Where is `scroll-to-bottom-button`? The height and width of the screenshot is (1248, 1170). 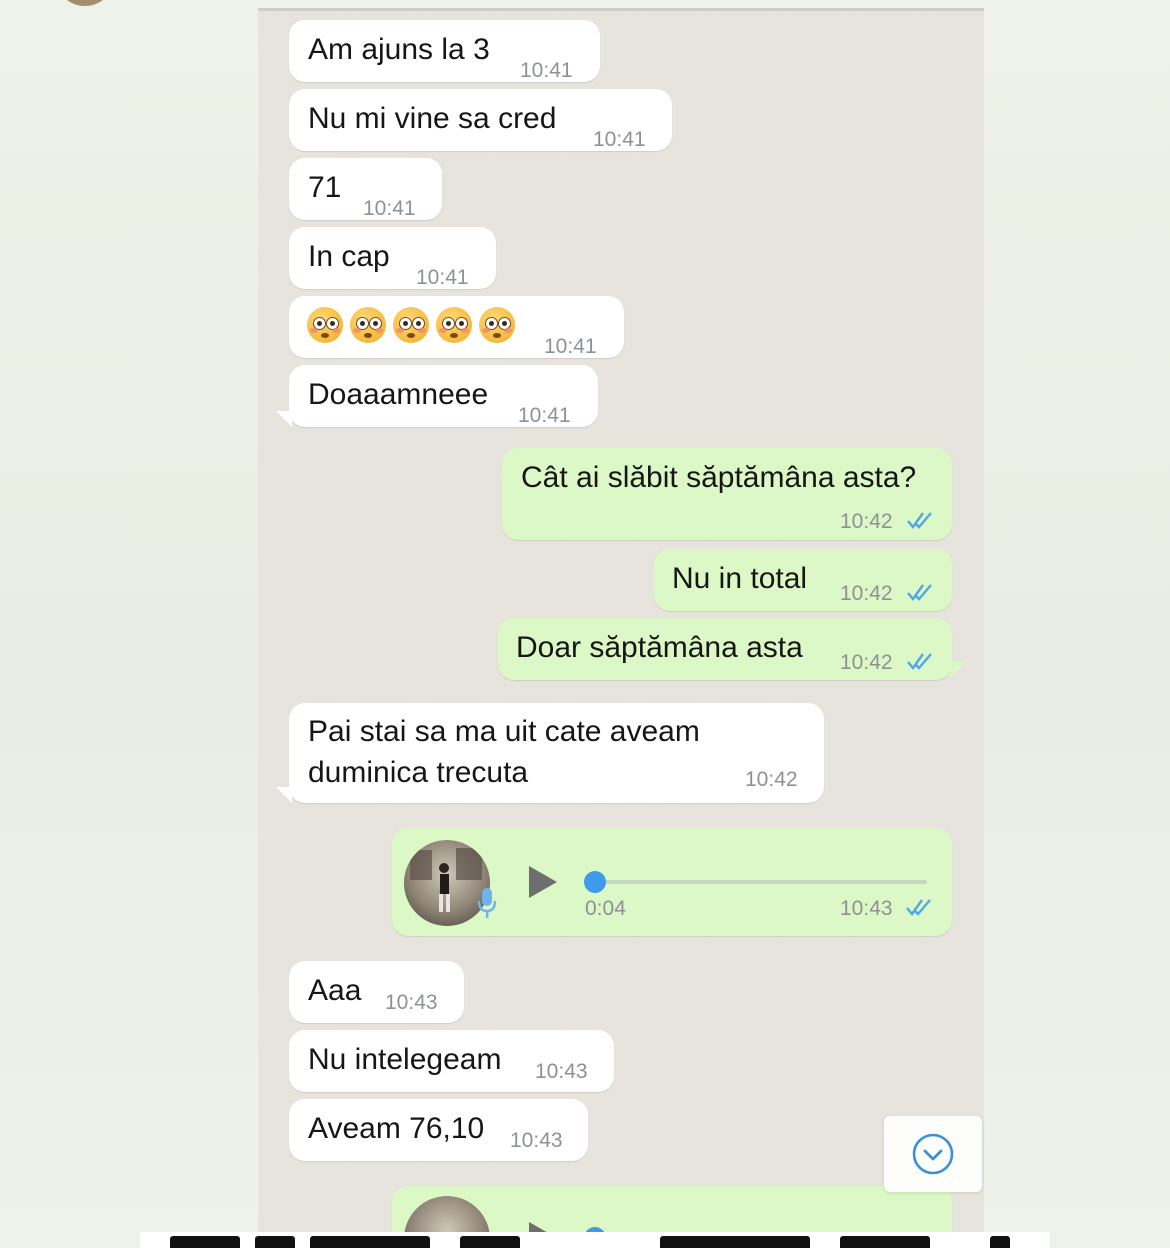
scroll-to-bottom-button is located at coordinates (933, 1154).